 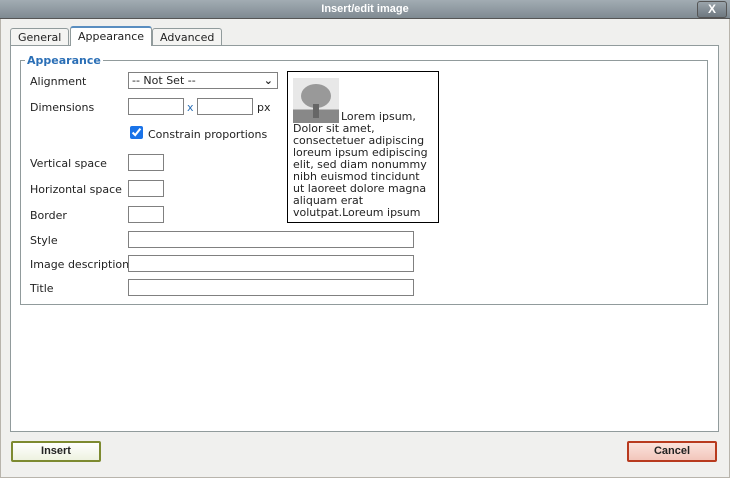 I want to click on width-input, so click(x=156, y=106).